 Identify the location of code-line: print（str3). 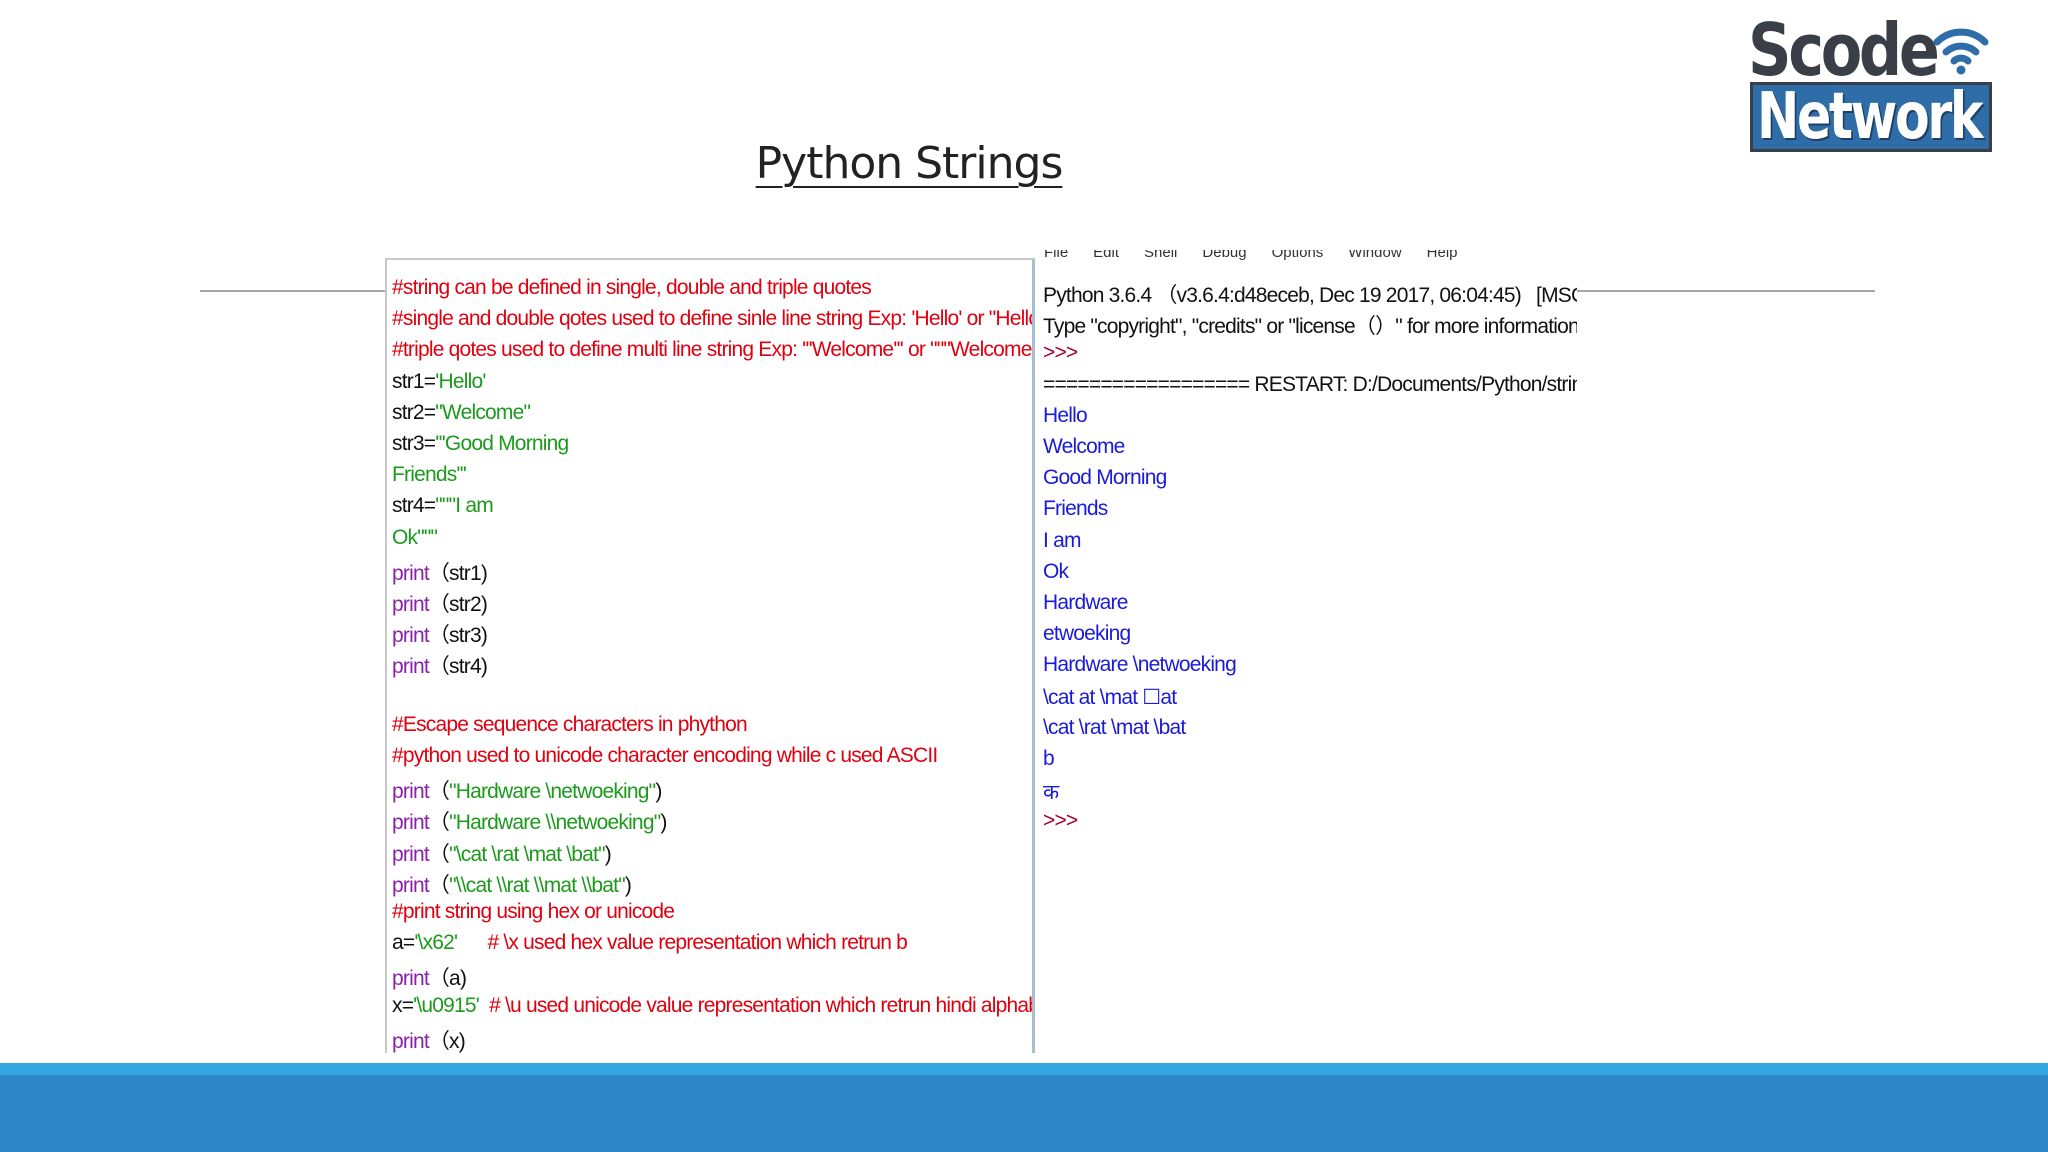
(440, 634).